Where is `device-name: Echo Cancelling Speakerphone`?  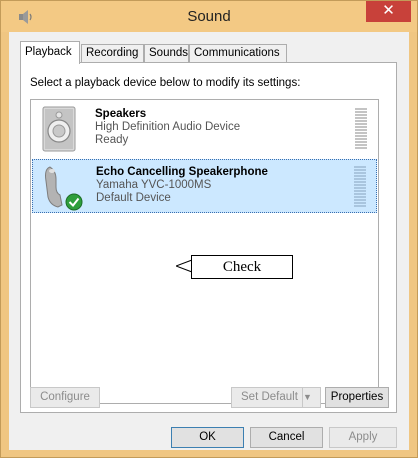 device-name: Echo Cancelling Speakerphone is located at coordinates (182, 172).